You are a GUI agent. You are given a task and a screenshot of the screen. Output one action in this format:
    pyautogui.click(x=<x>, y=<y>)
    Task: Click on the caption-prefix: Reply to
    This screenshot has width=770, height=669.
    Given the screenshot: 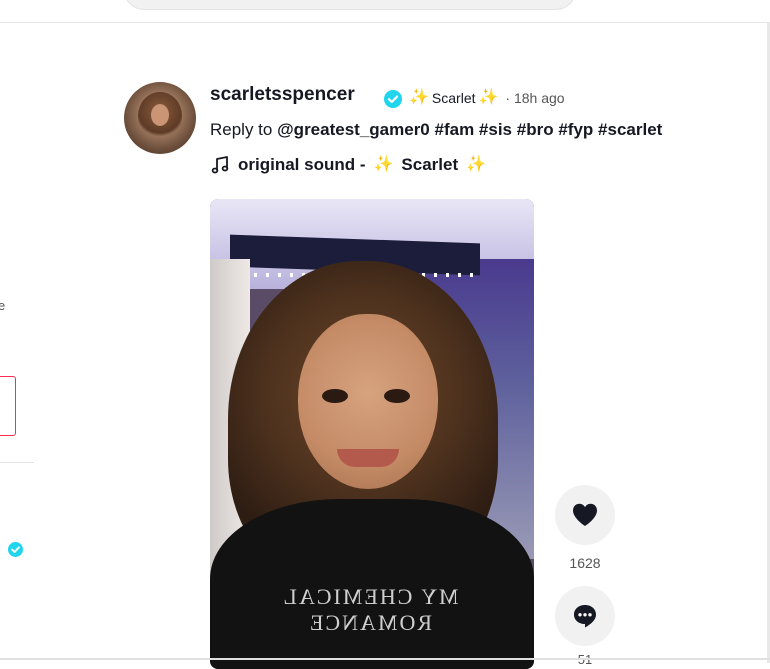 What is the action you would take?
    pyautogui.click(x=241, y=129)
    